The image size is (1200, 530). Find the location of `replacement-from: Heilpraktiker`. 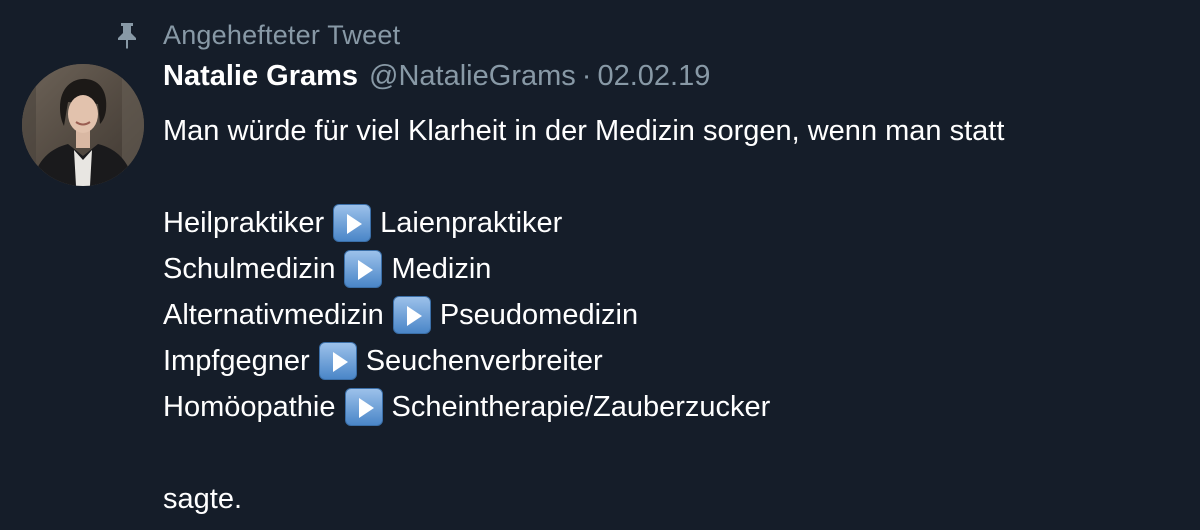

replacement-from: Heilpraktiker is located at coordinates (244, 223).